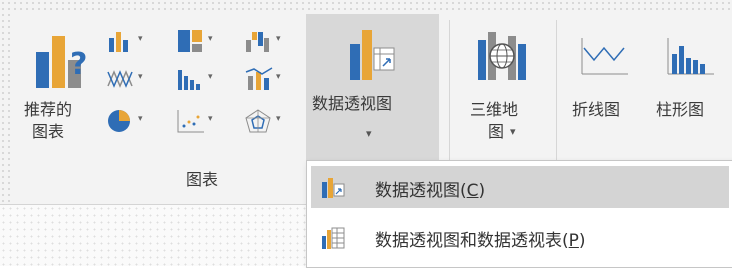 The height and width of the screenshot is (268, 732). I want to click on pivot-chart-button: 数据透视图 ▾, so click(372, 87).